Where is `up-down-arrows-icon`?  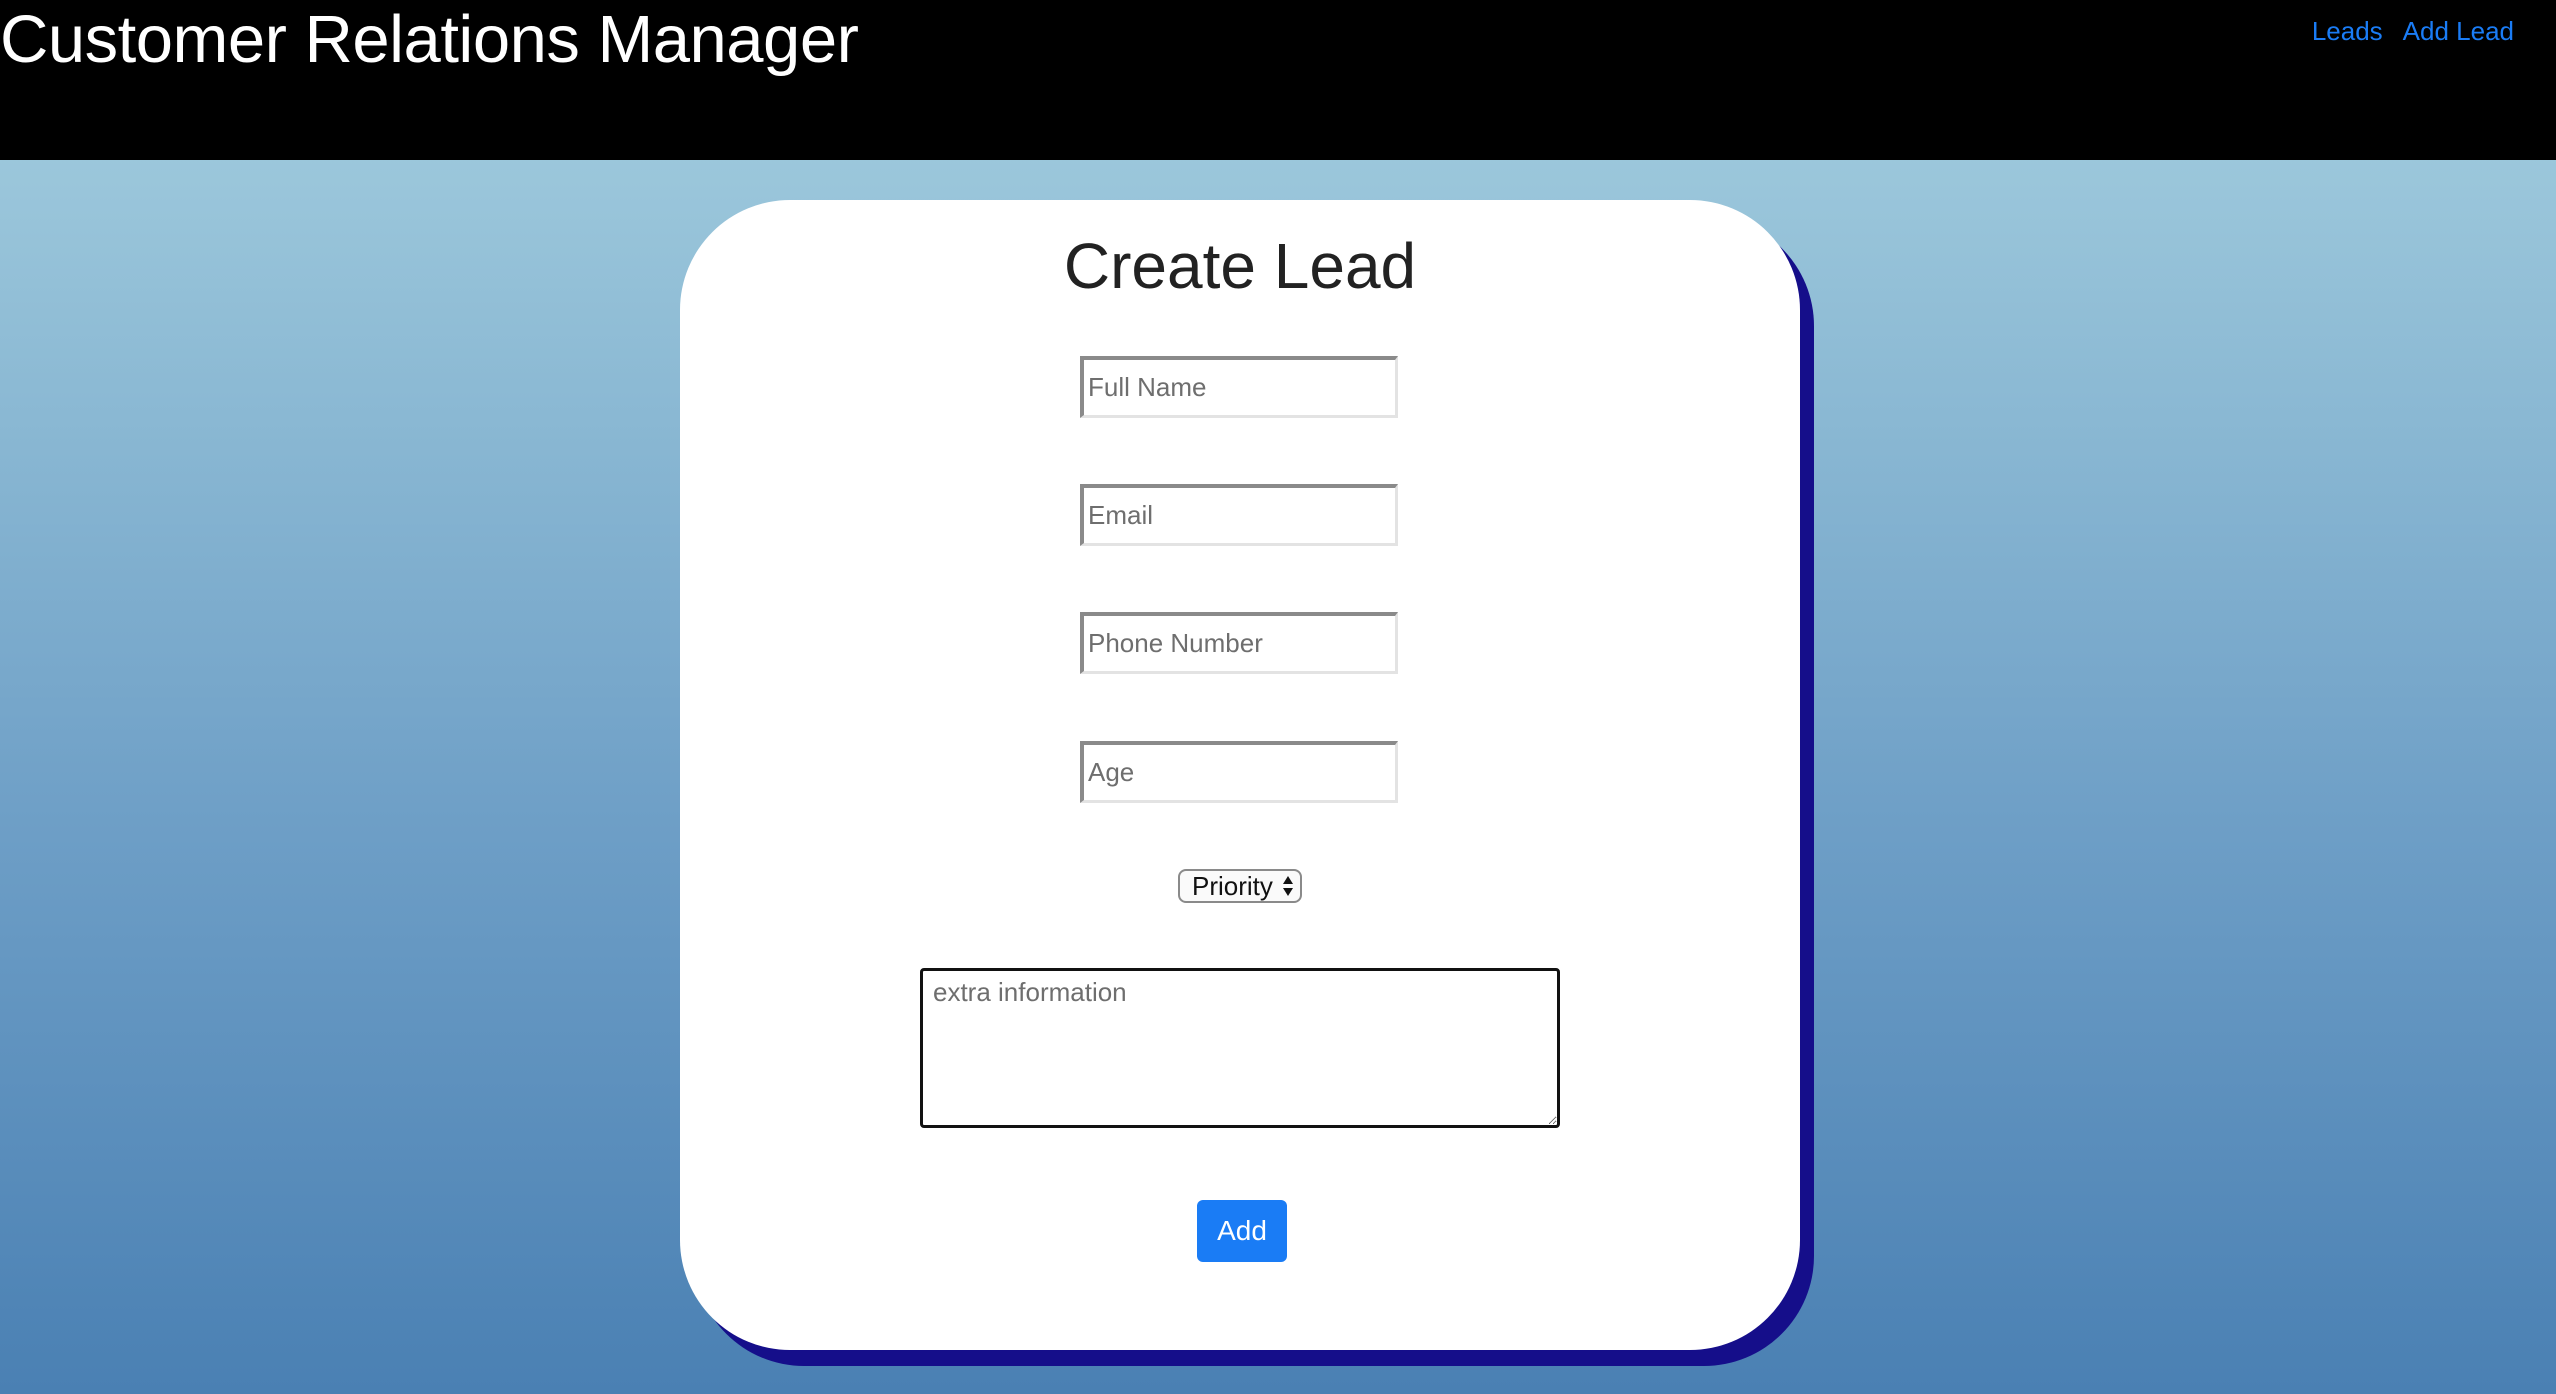 up-down-arrows-icon is located at coordinates (1288, 886).